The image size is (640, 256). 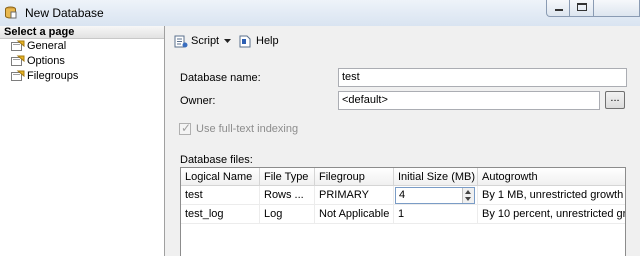 What do you see at coordinates (220, 214) in the screenshot?
I see `cell-logical-name: test_log` at bounding box center [220, 214].